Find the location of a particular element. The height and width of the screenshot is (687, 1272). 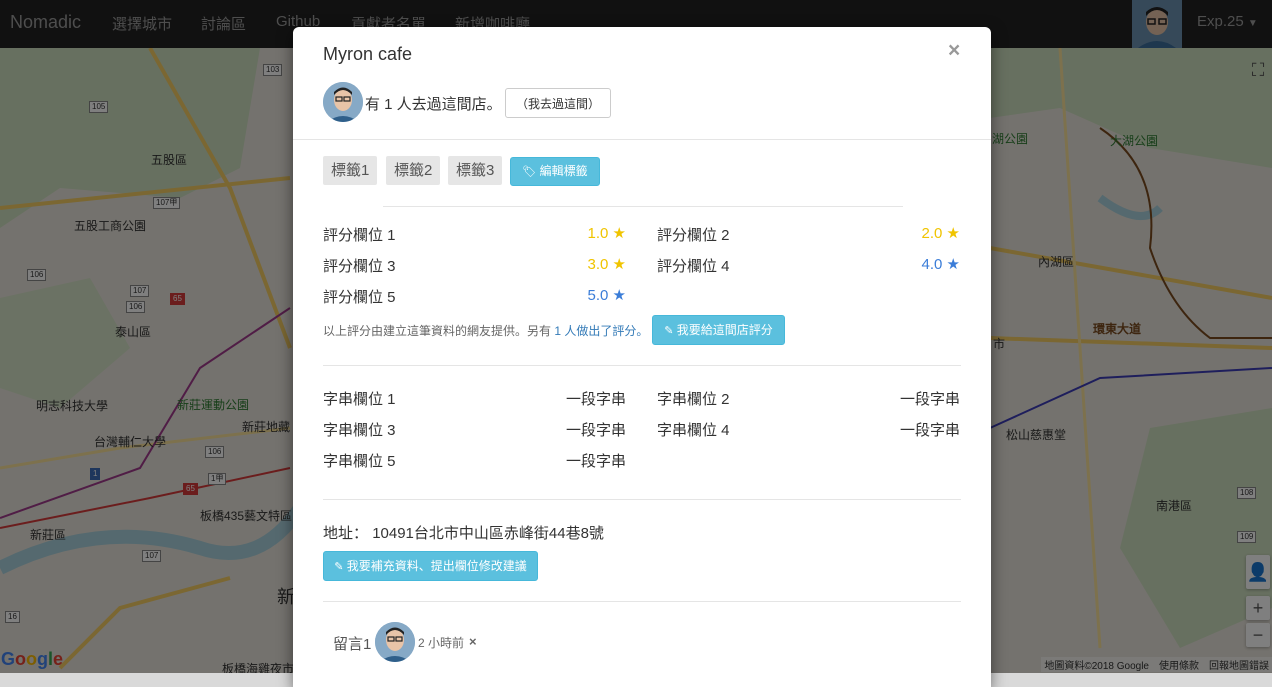

visit-count-text: 有 1 人去過這間店。 is located at coordinates (433, 104).